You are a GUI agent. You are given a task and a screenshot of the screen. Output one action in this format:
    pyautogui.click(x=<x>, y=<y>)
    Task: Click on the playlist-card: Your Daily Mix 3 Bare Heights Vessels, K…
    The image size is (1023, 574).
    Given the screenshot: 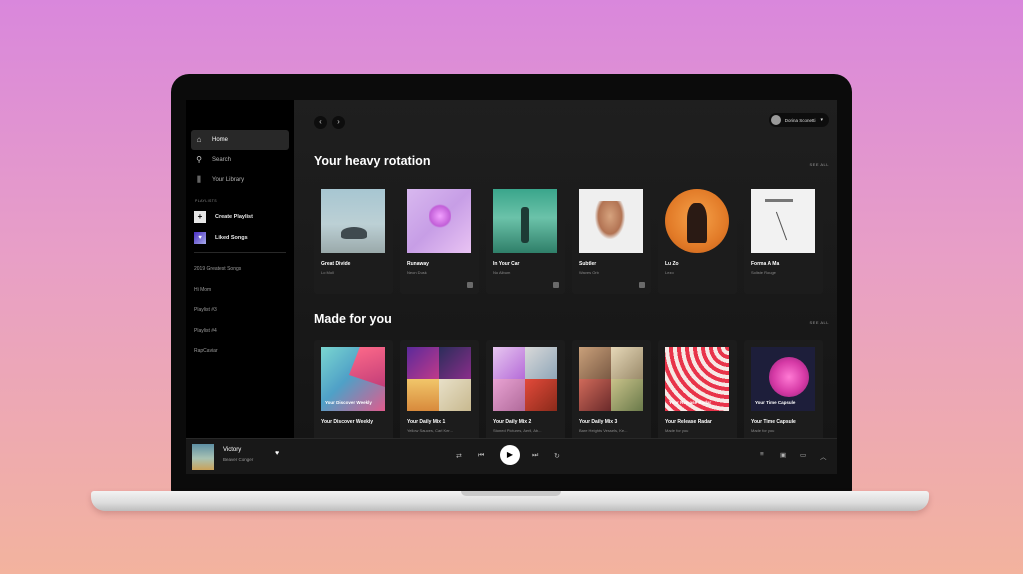 What is the action you would take?
    pyautogui.click(x=611, y=396)
    